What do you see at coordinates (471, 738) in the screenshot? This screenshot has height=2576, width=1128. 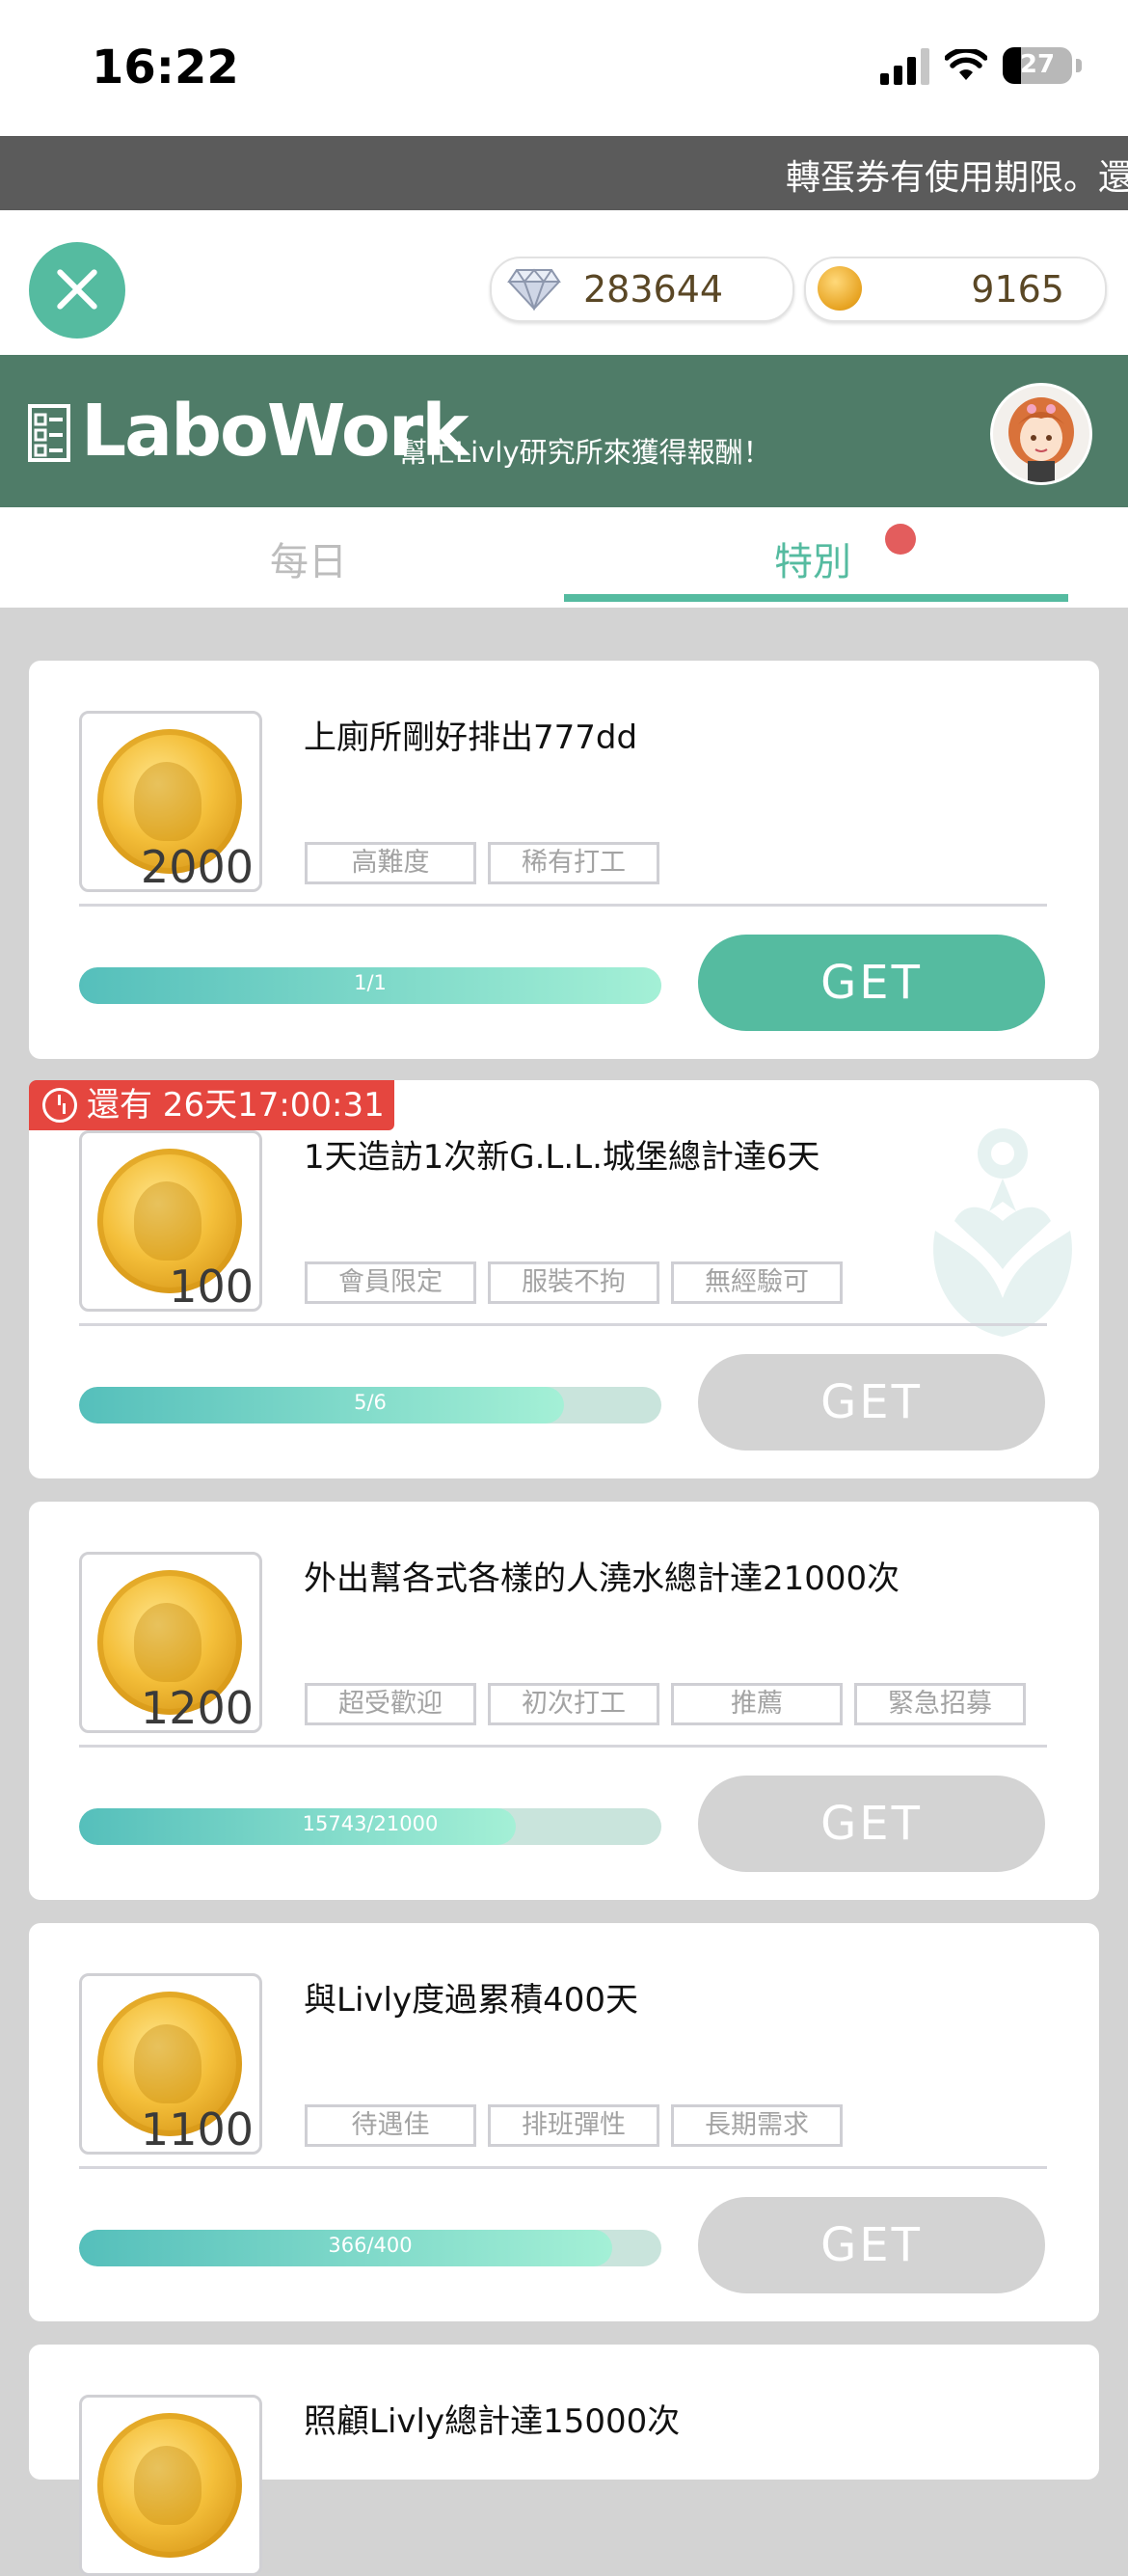 I see `task-title: 上廁所剛好排出777dd` at bounding box center [471, 738].